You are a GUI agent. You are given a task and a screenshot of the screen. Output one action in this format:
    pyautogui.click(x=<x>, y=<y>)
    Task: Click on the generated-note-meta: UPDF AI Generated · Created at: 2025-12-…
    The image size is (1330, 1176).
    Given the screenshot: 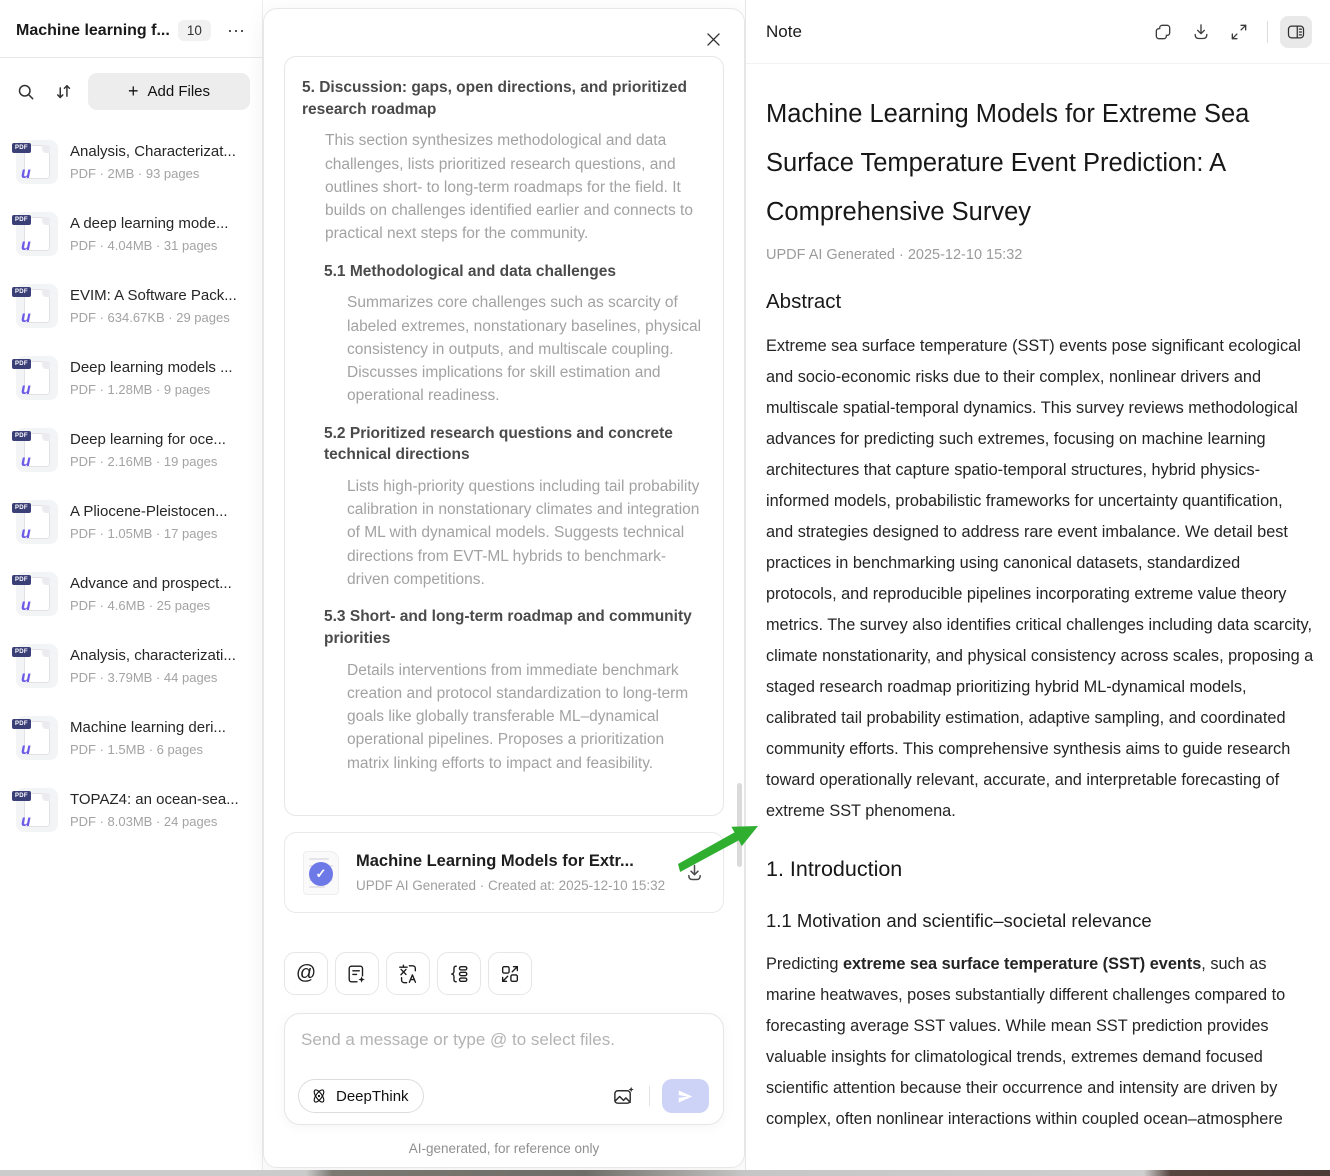 What is the action you would take?
    pyautogui.click(x=511, y=885)
    